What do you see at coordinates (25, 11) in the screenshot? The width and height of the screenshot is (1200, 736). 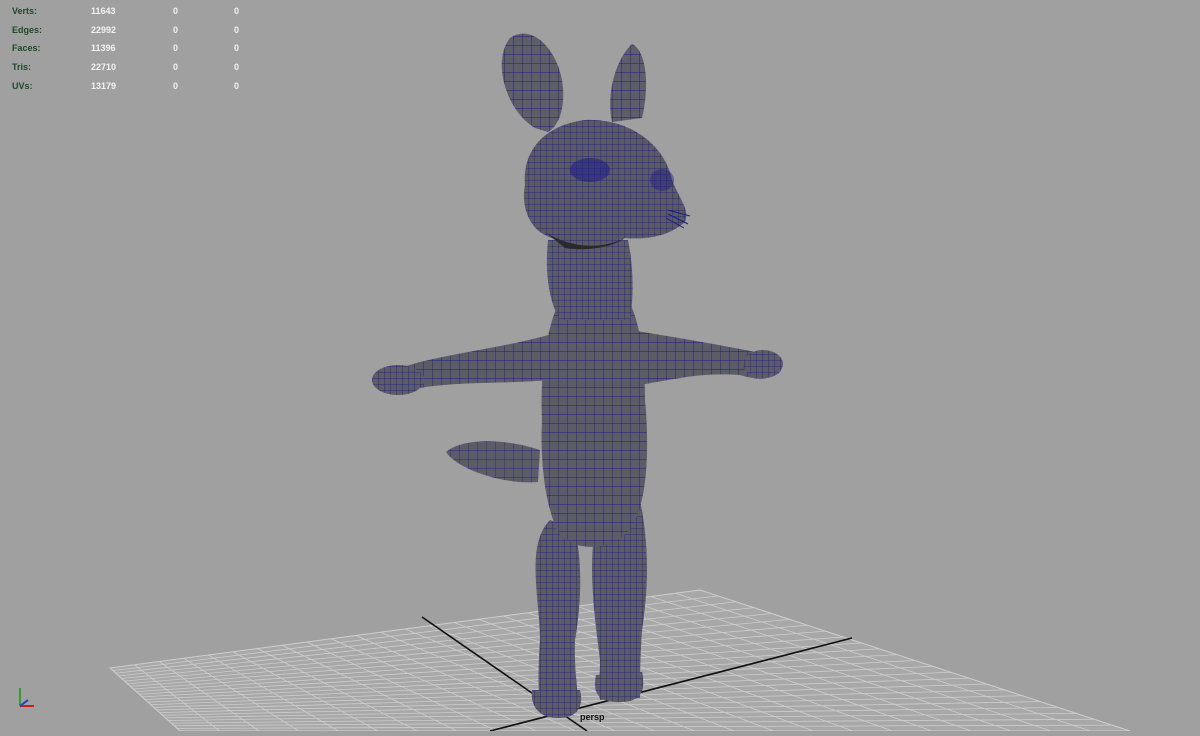 I see `hud-label: Verts:` at bounding box center [25, 11].